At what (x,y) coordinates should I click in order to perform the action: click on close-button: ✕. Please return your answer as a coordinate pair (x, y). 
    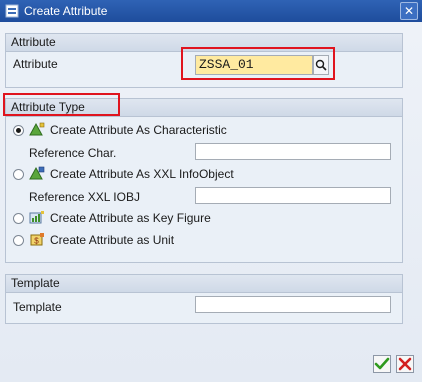
    Looking at the image, I should click on (409, 11).